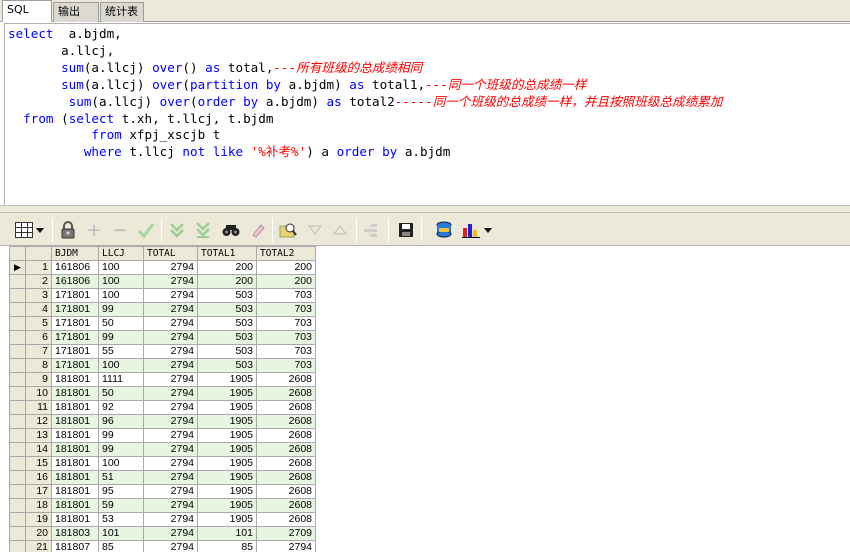  What do you see at coordinates (38, 519) in the screenshot?
I see `row-number: 19` at bounding box center [38, 519].